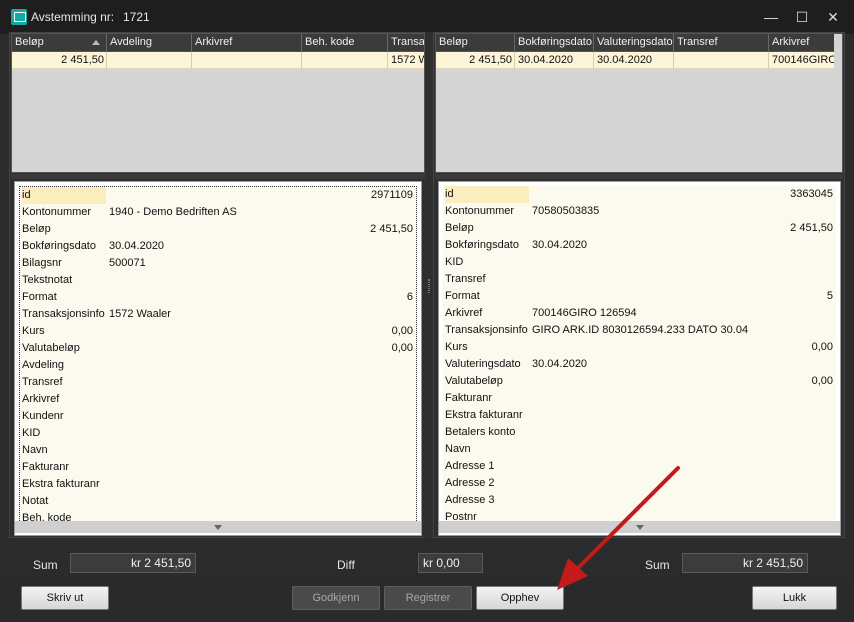 Image resolution: width=854 pixels, height=622 pixels. Describe the element at coordinates (336, 598) in the screenshot. I see `approve-button: Godkjenn` at that location.